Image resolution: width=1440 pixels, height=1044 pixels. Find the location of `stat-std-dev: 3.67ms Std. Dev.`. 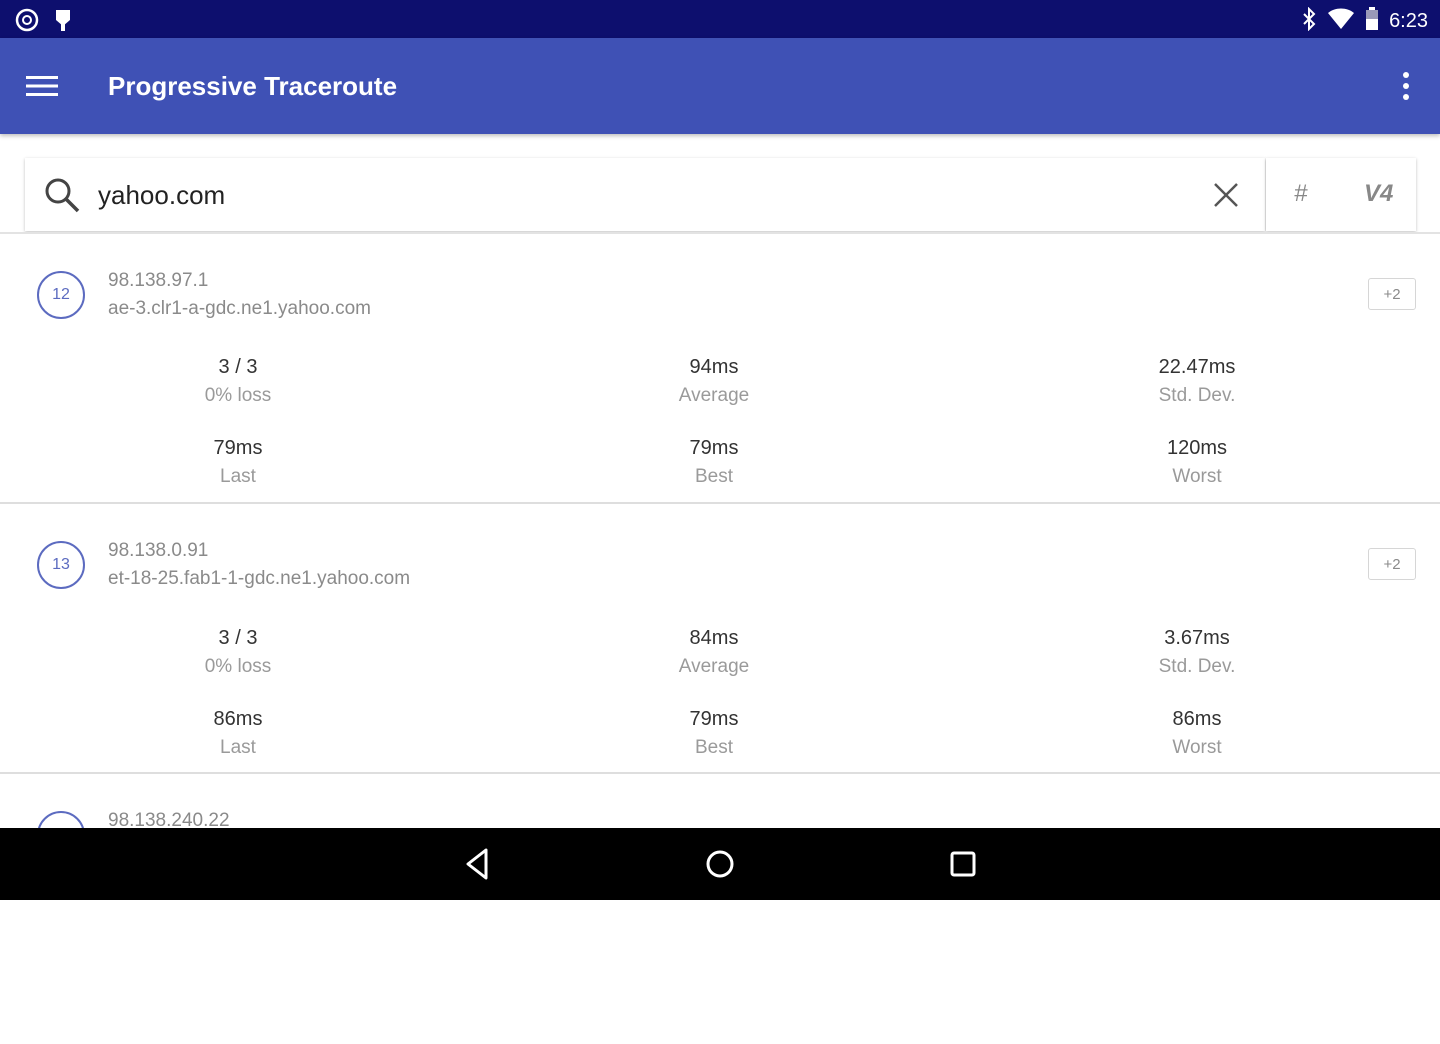

stat-std-dev: 3.67ms Std. Dev. is located at coordinates (1197, 652).